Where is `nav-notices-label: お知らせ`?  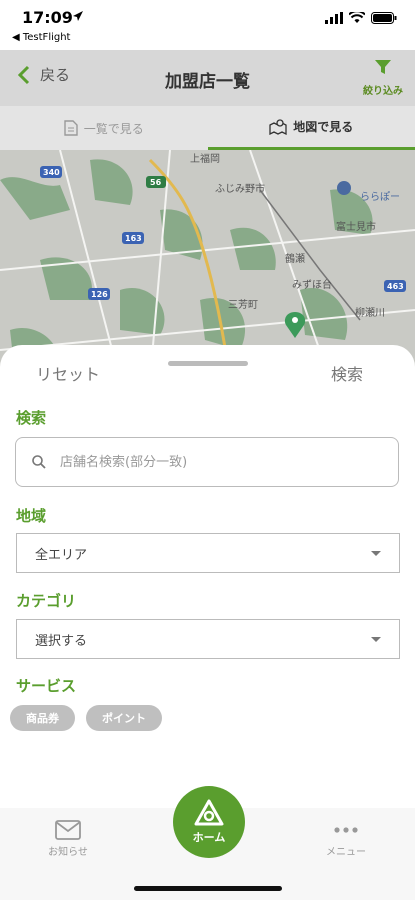
nav-notices-label: お知らせ is located at coordinates (68, 852).